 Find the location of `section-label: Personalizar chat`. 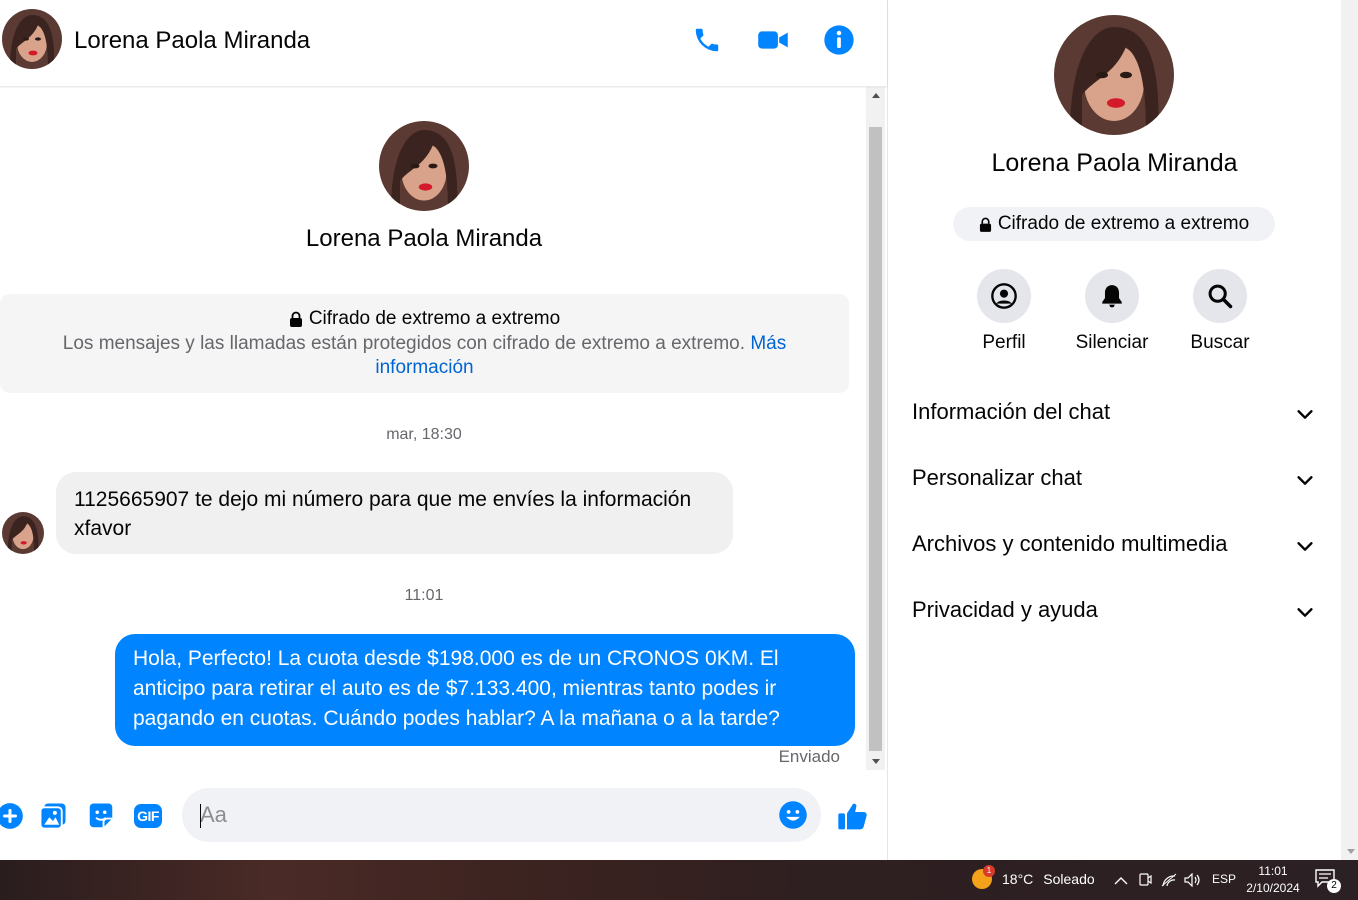

section-label: Personalizar chat is located at coordinates (997, 477).